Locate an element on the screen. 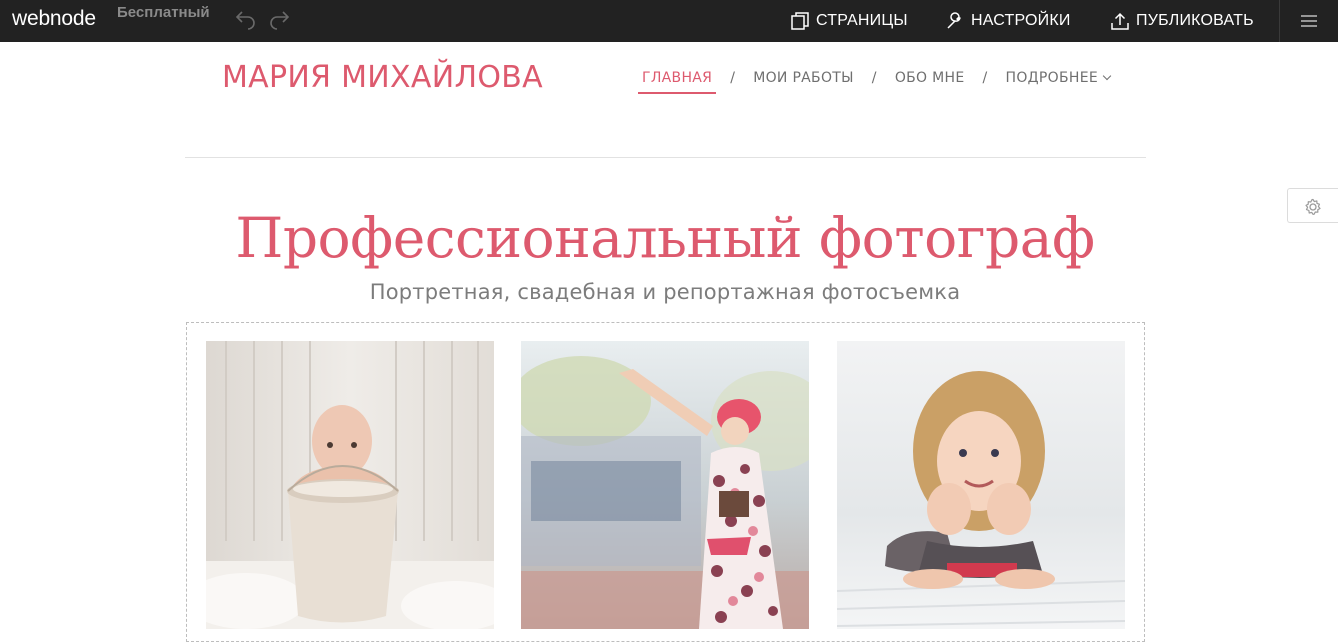  site-title: МАРИЯ МИХАЙЛОВА is located at coordinates (382, 77).